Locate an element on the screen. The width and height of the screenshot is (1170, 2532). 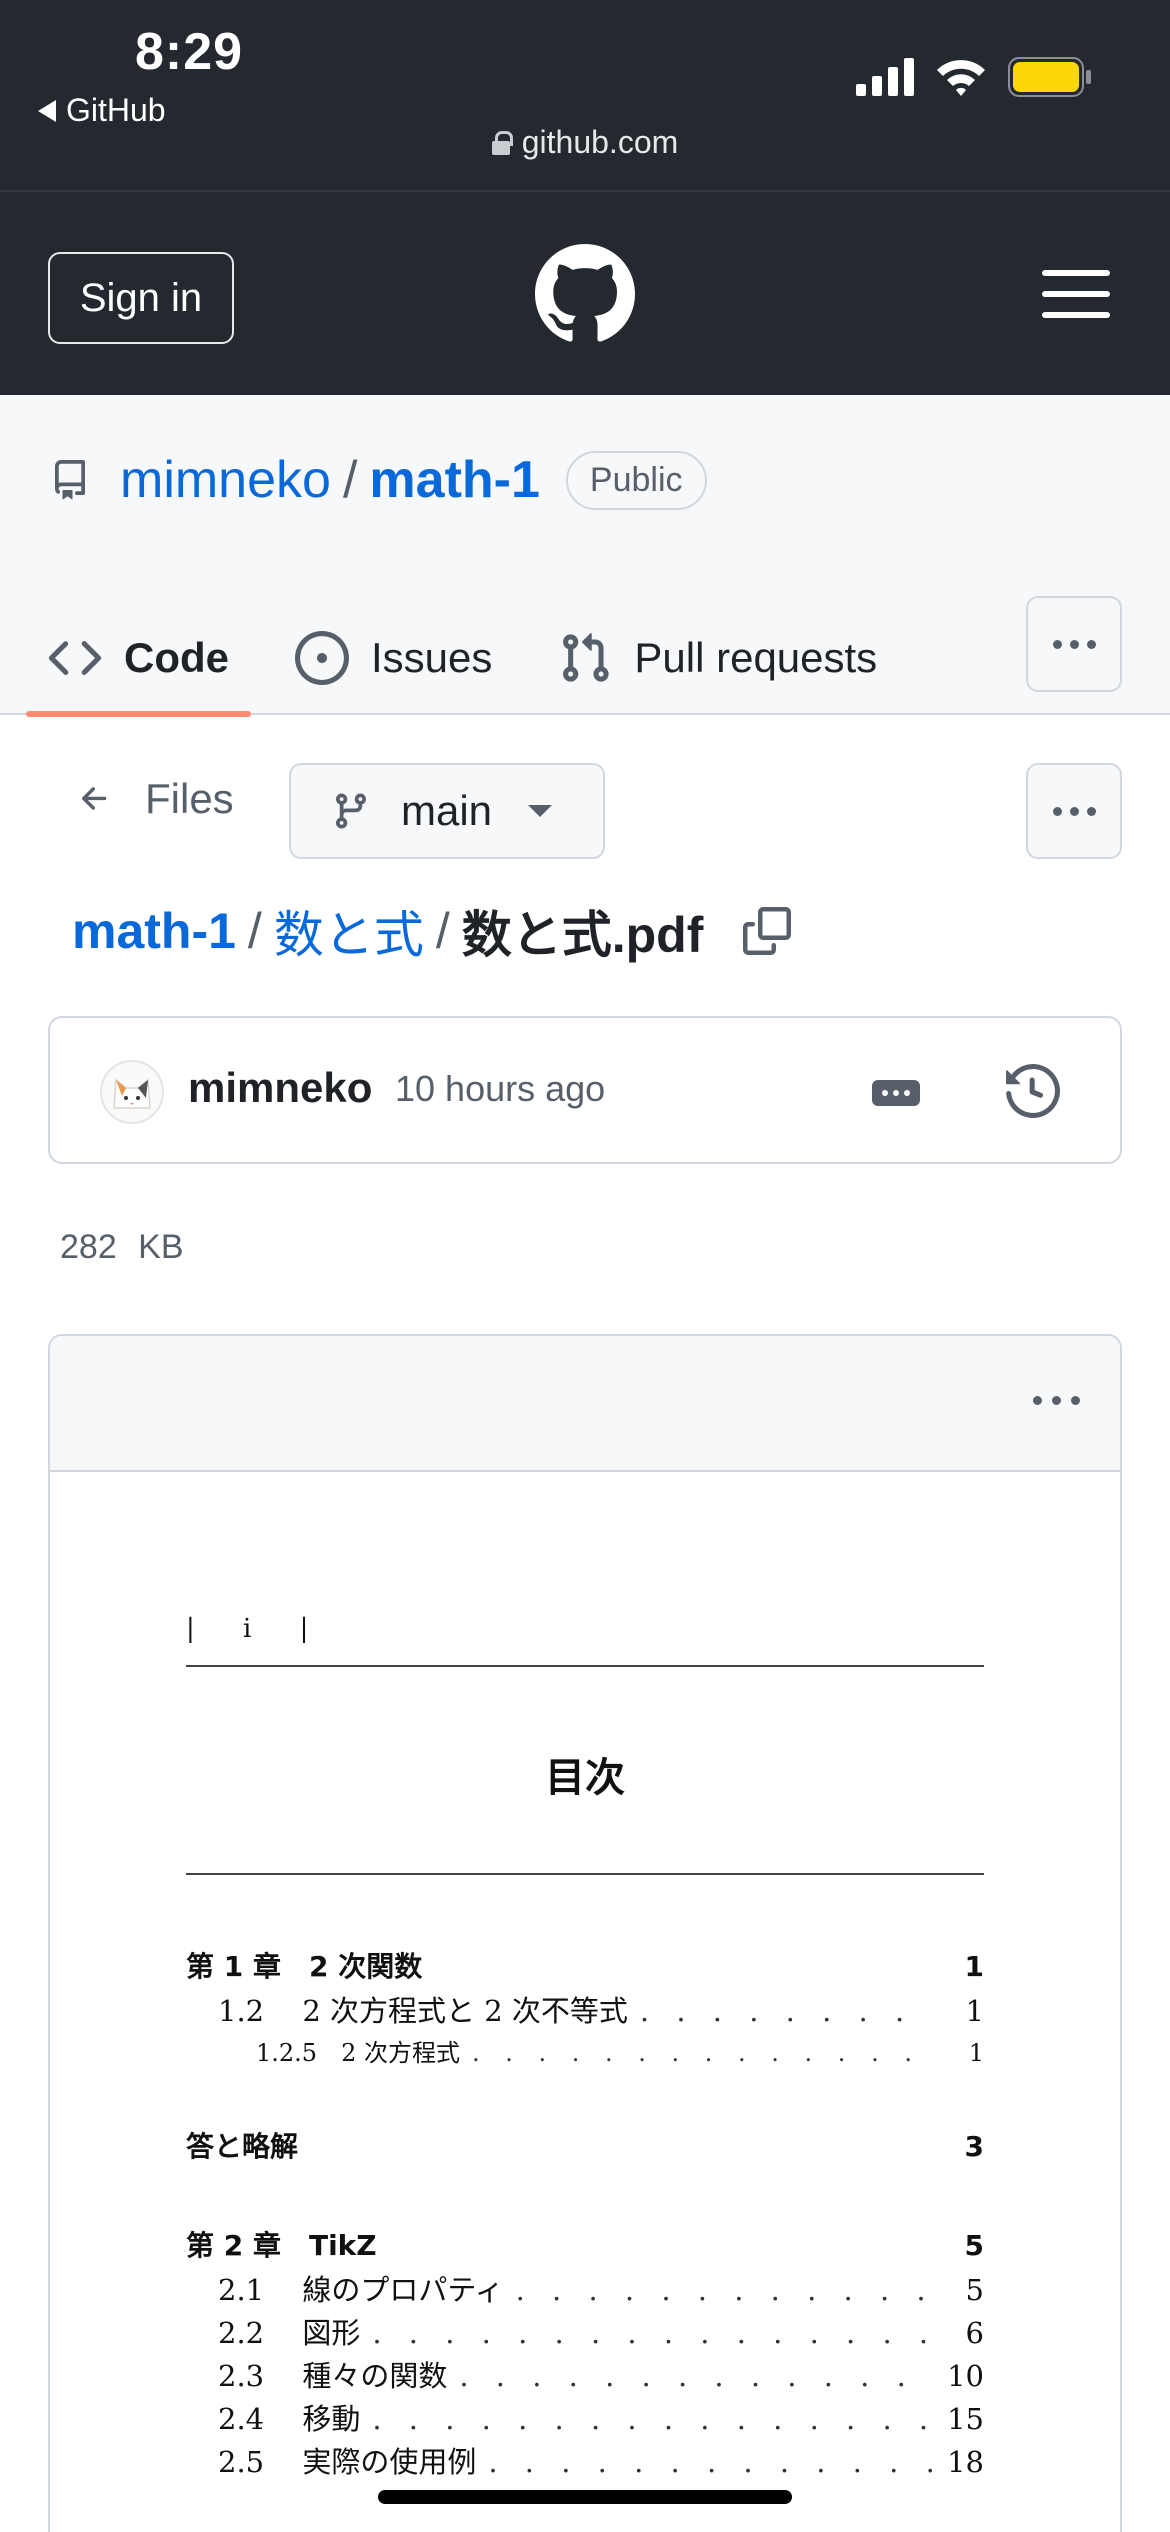
cat-avatar-icon is located at coordinates (132, 1093).